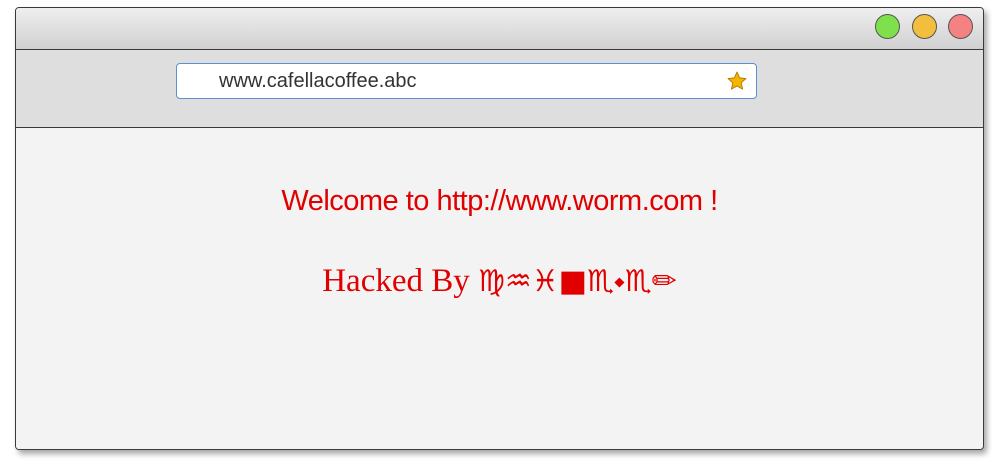 The height and width of the screenshot is (468, 992). I want to click on address-bar: www.cafellacoffee.abc, so click(466, 81).